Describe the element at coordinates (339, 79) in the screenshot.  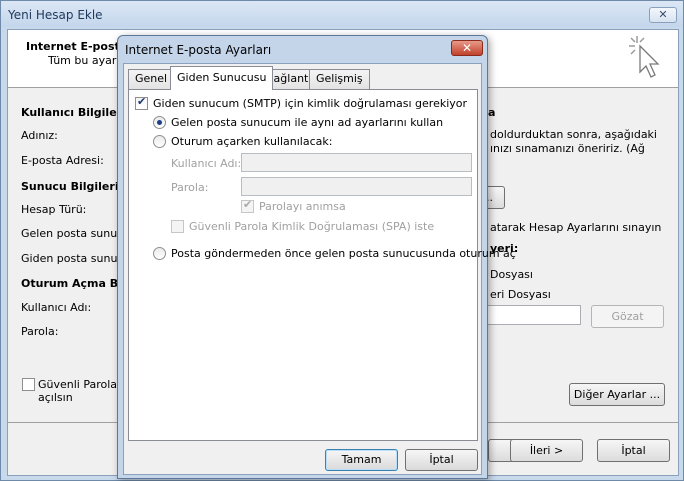
I see `tab-advanced: Gelişmiş` at that location.